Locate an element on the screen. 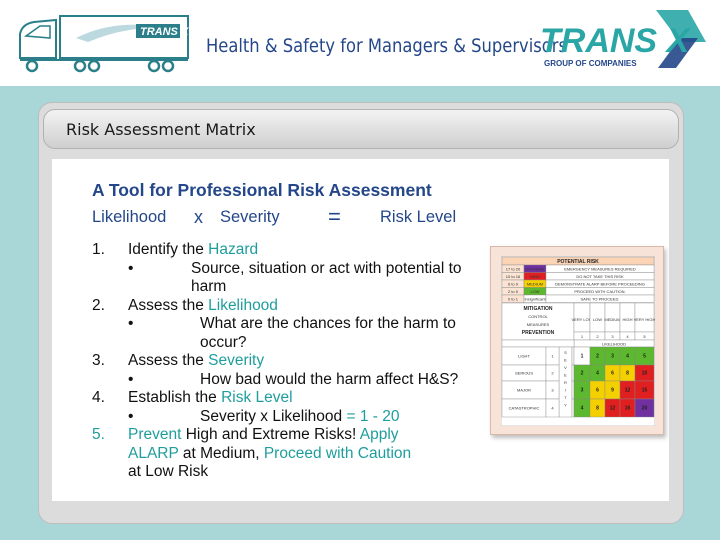 The image size is (720, 540). risk-score: 5 is located at coordinates (644, 357).